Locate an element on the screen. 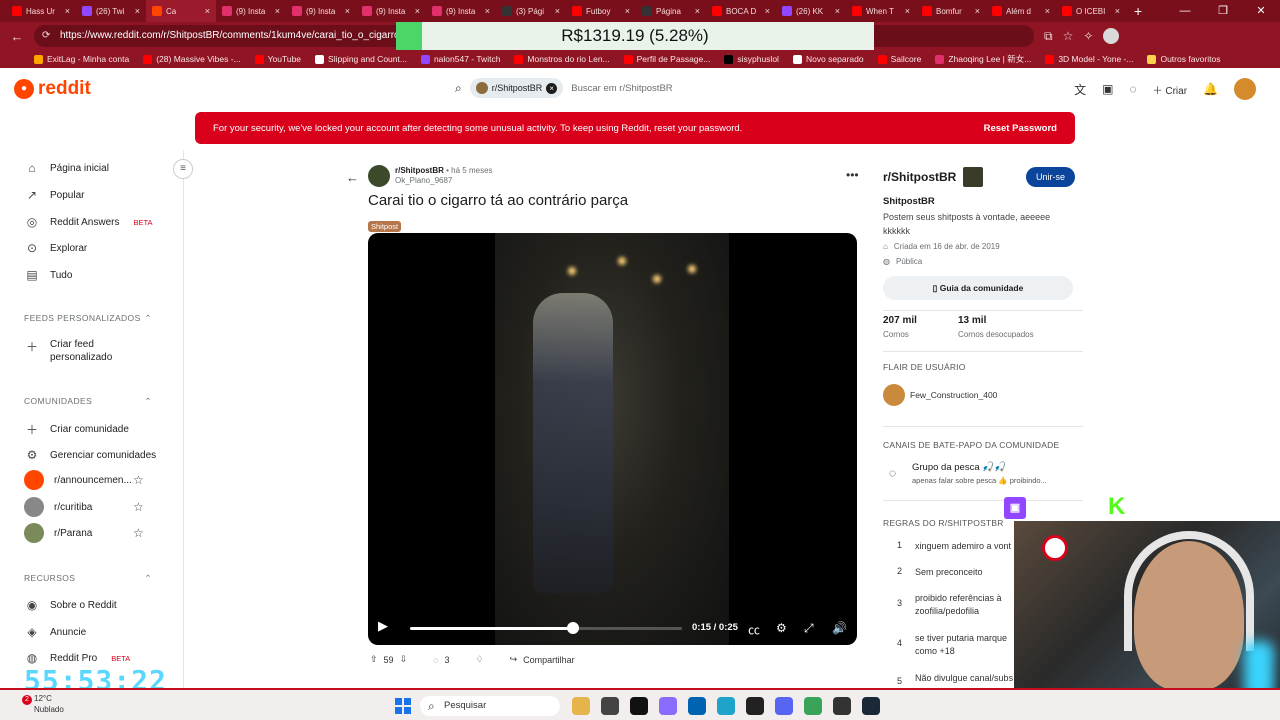  subreddit-avatar is located at coordinates (379, 176).